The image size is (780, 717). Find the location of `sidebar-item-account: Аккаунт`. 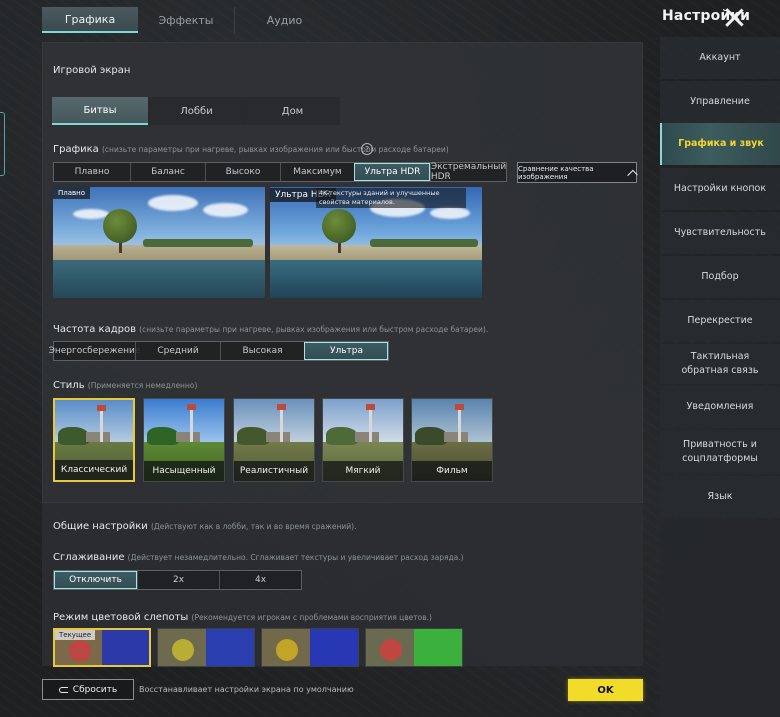

sidebar-item-account: Аккаунт is located at coordinates (720, 58).